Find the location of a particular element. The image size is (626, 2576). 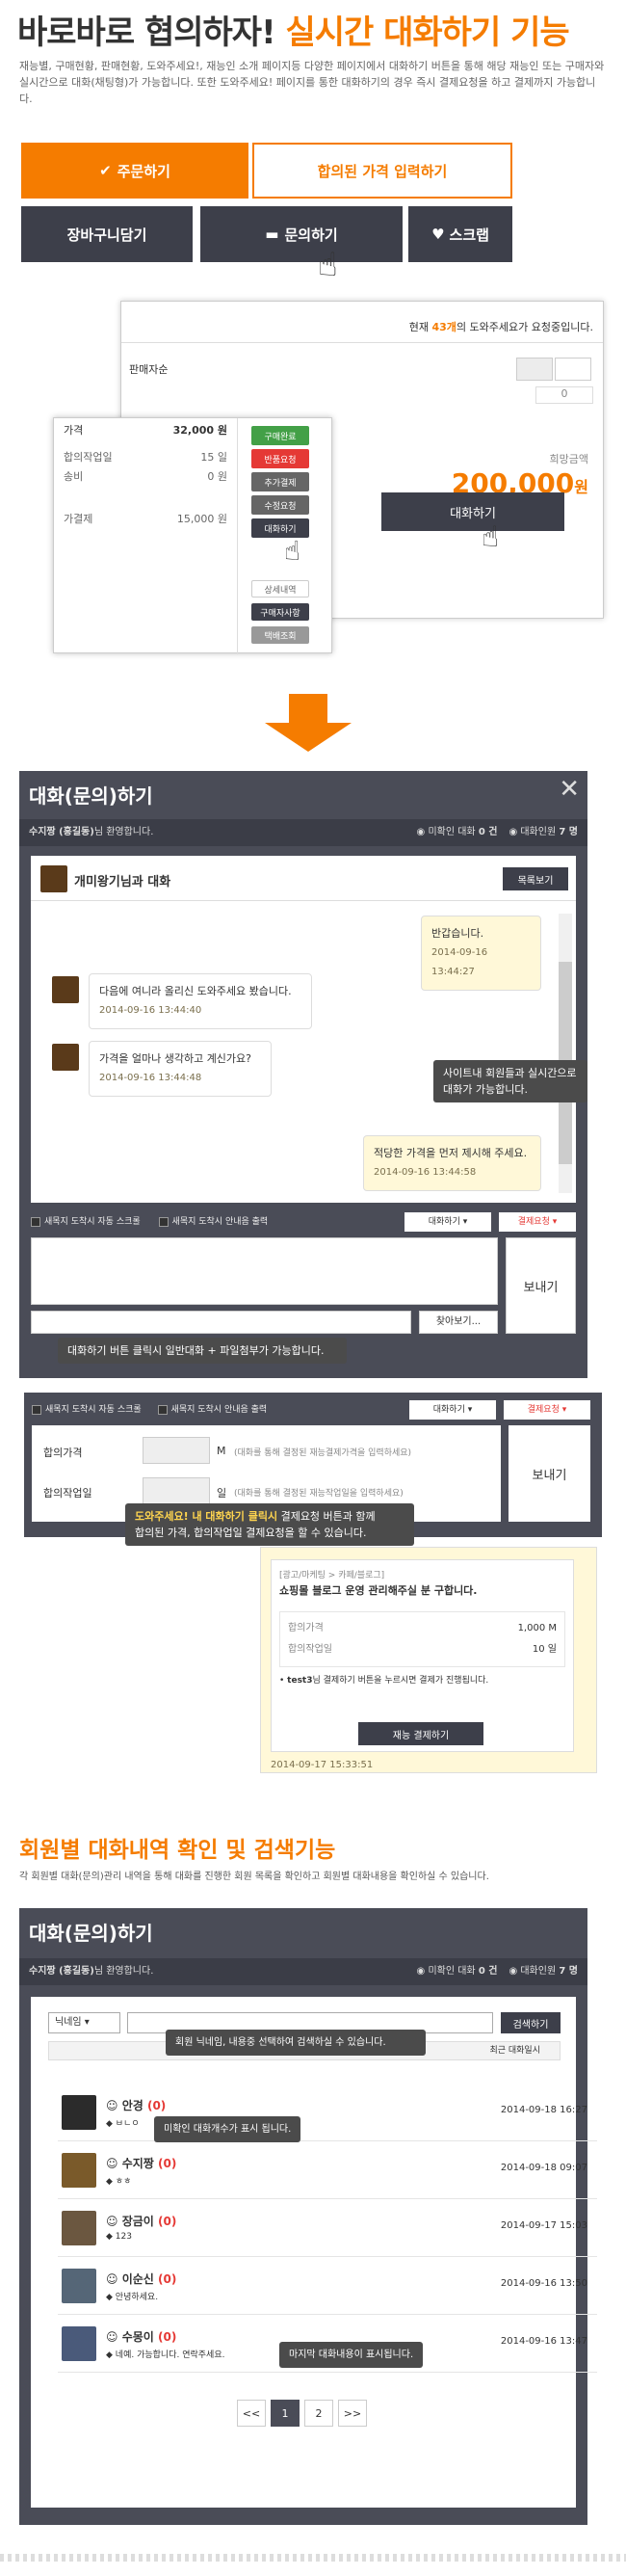

scrollbar is located at coordinates (565, 1053).